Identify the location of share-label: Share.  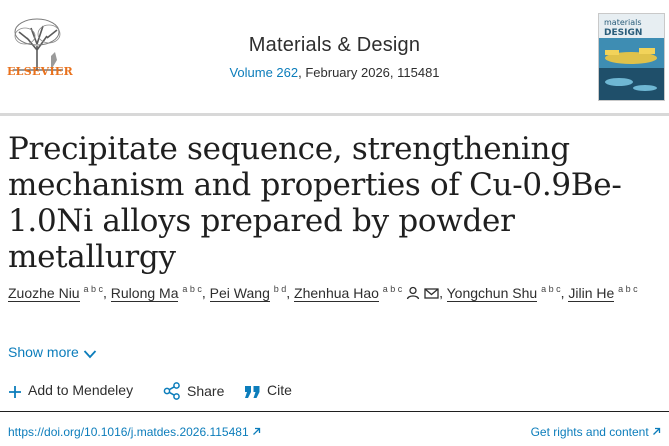
(206, 391).